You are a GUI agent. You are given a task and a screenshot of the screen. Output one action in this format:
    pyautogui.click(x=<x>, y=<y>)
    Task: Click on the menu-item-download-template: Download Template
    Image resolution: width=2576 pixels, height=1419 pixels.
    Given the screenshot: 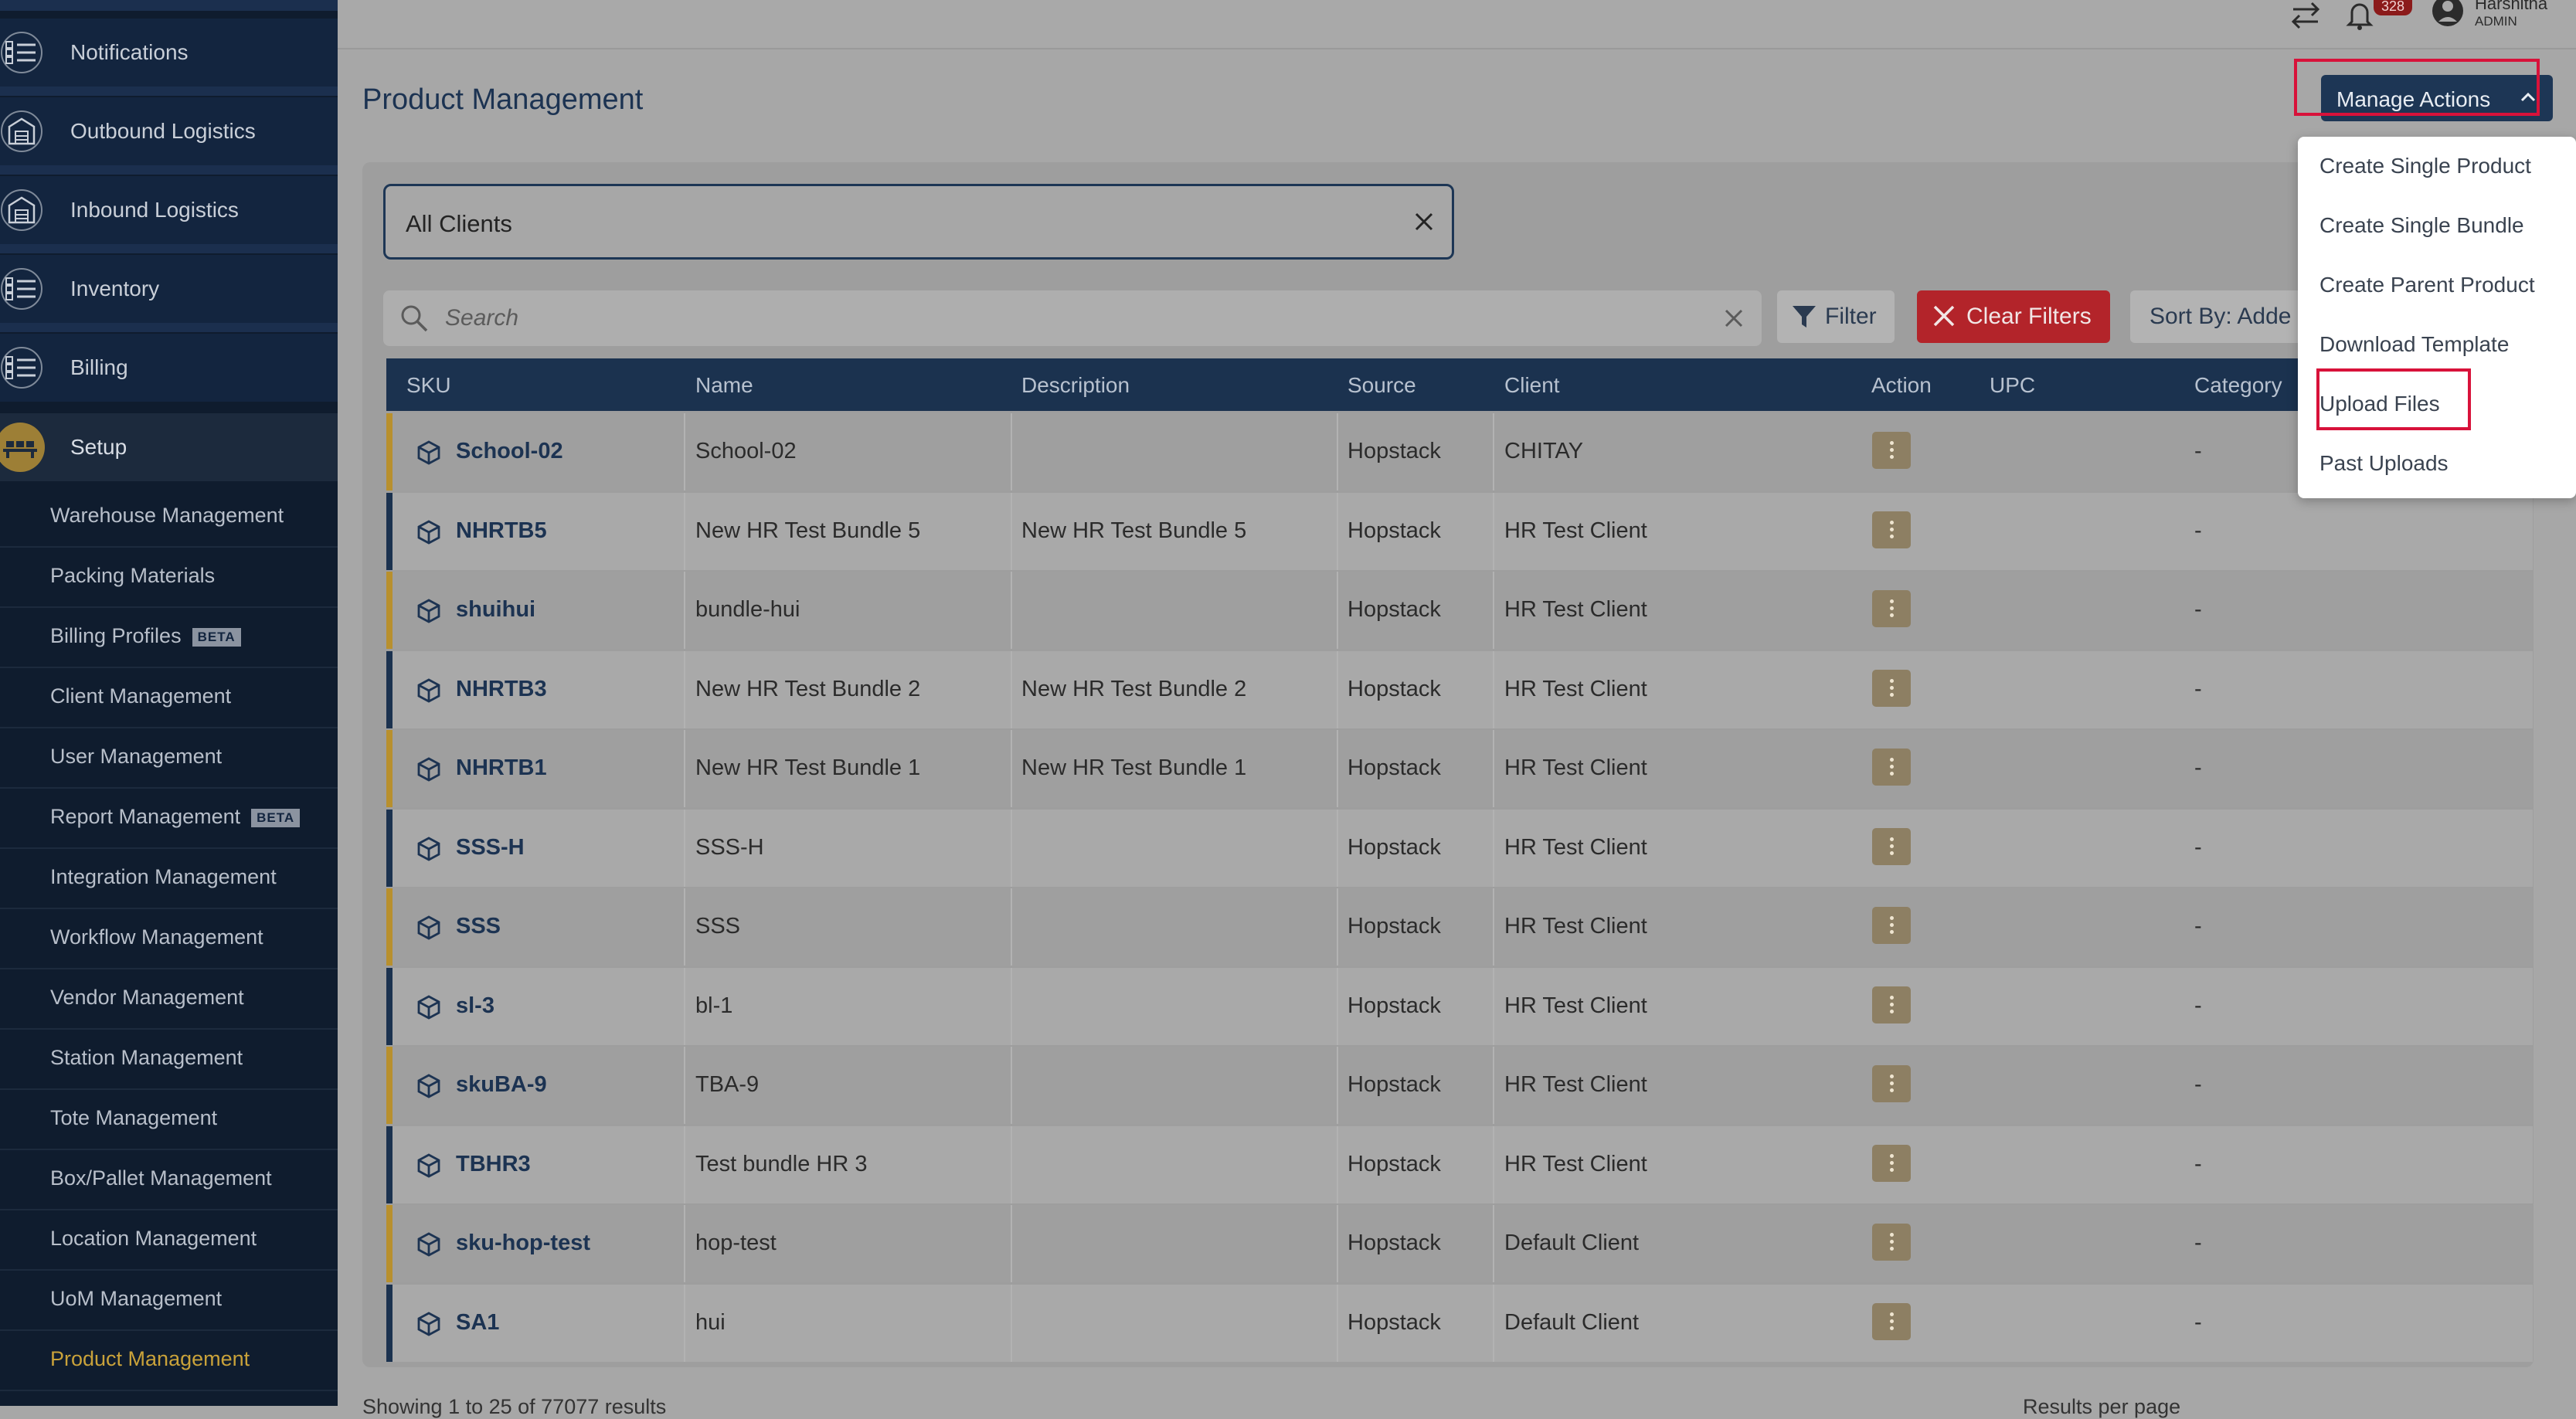 What is the action you would take?
    pyautogui.click(x=2414, y=344)
    